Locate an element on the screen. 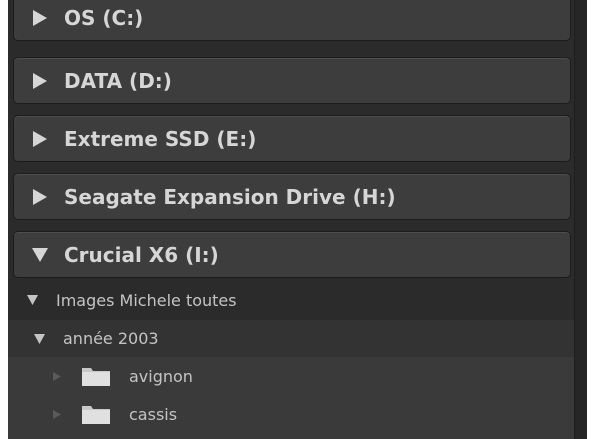 The image size is (595, 439). folder-row-root: Images Michele toutes is located at coordinates (291, 300).